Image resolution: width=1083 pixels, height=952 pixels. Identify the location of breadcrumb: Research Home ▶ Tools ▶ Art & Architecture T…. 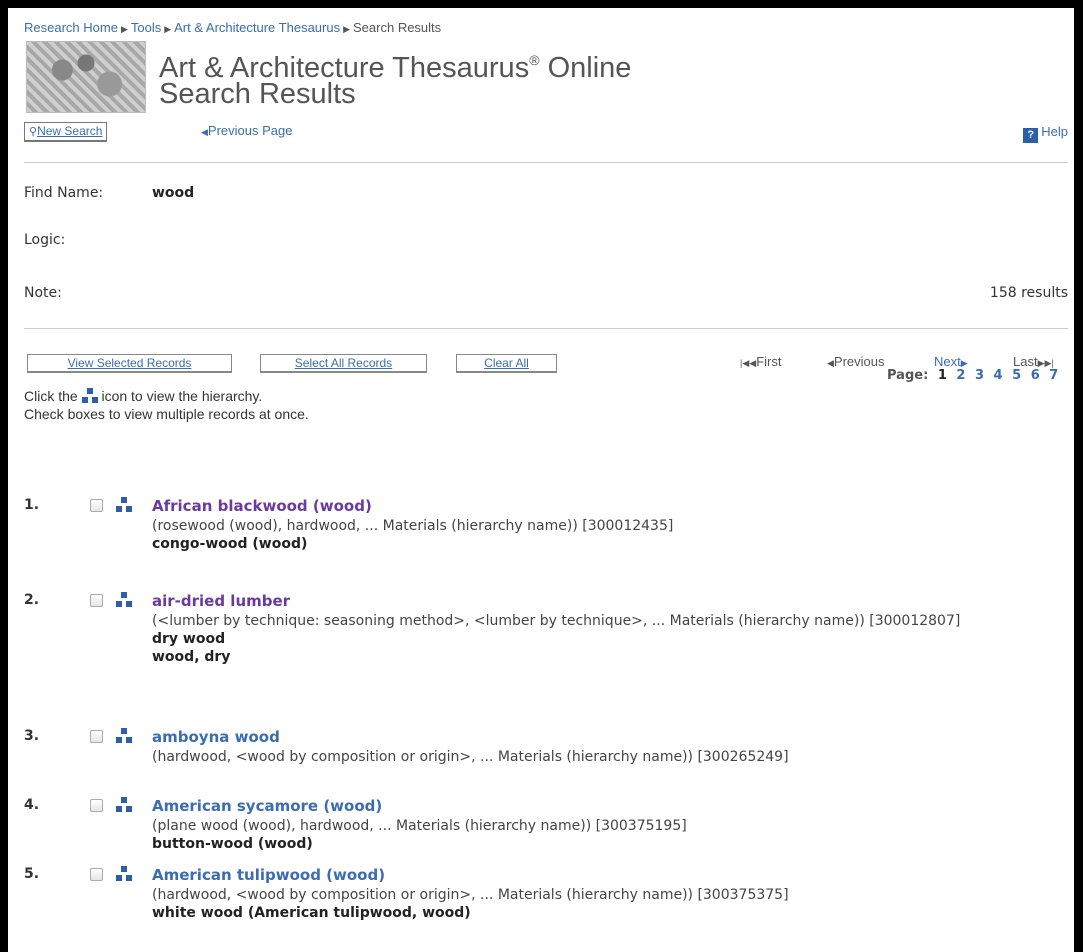
(232, 27).